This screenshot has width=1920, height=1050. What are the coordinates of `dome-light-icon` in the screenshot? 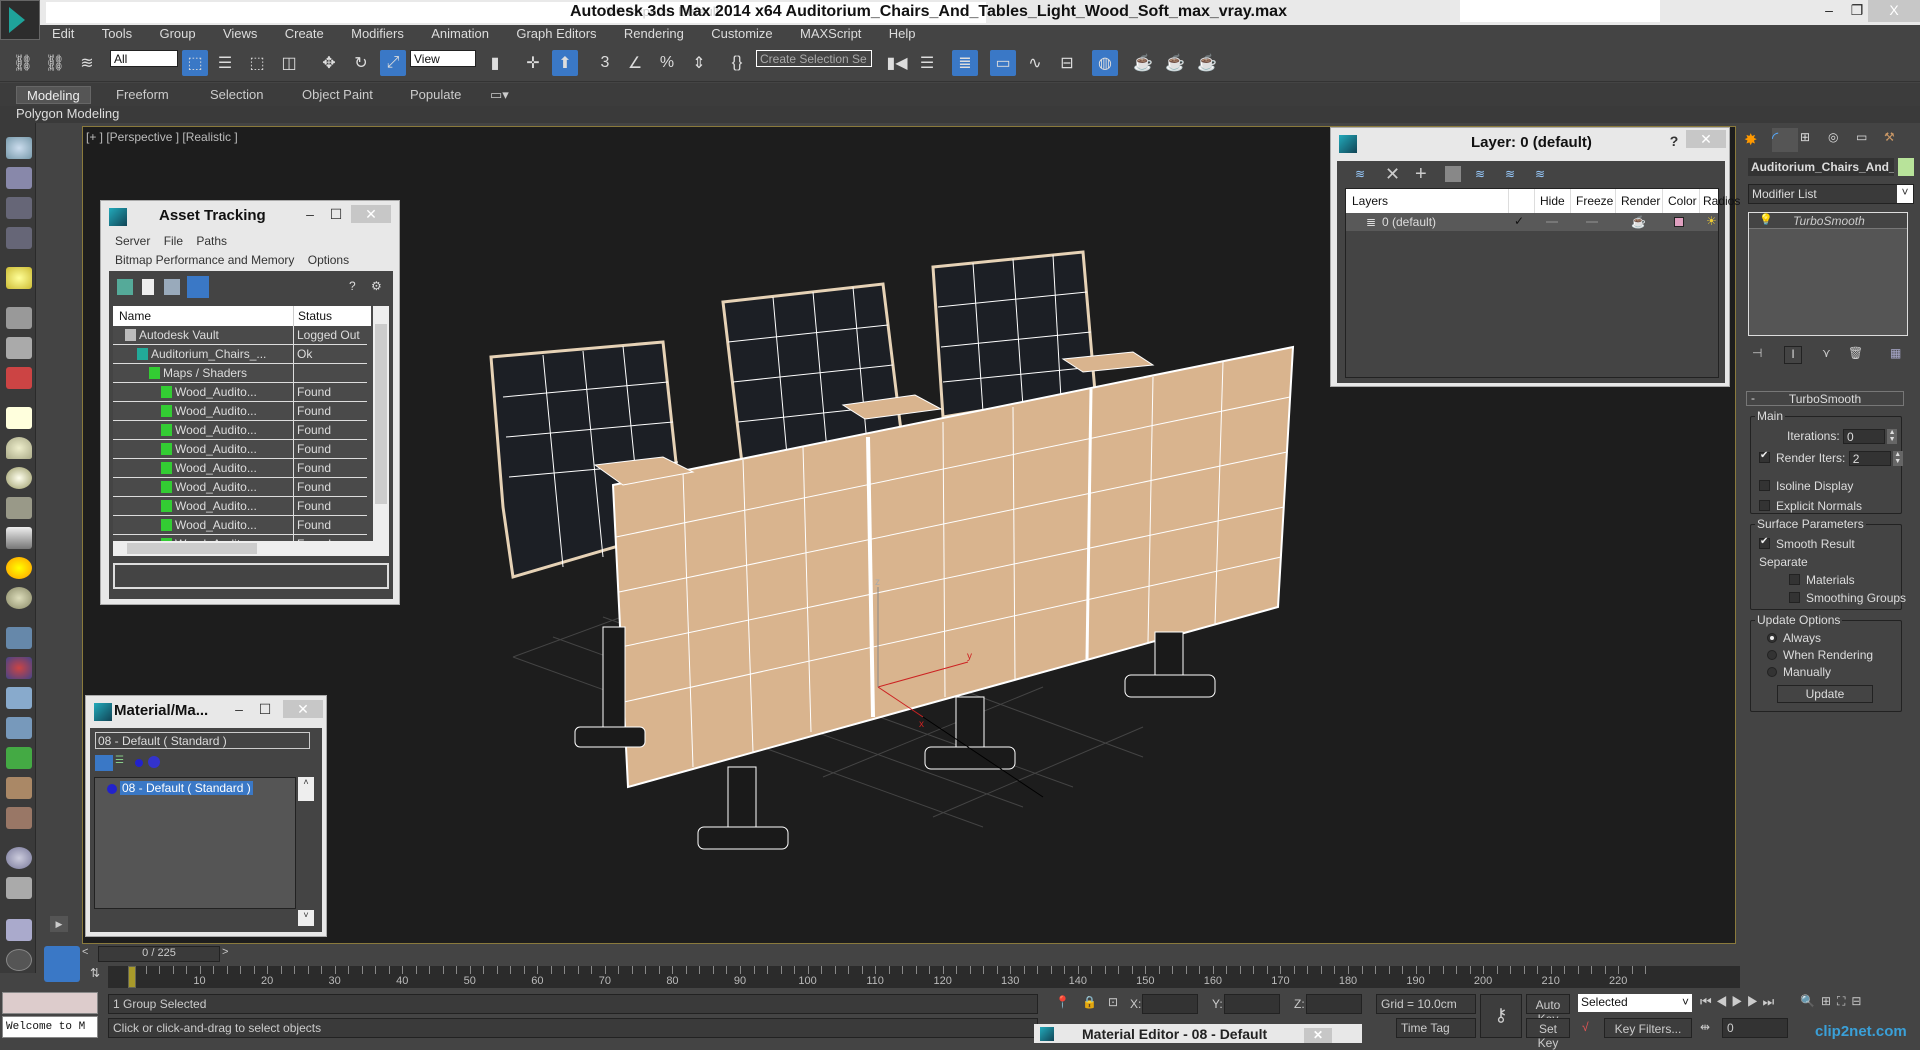 It's located at (19, 448).